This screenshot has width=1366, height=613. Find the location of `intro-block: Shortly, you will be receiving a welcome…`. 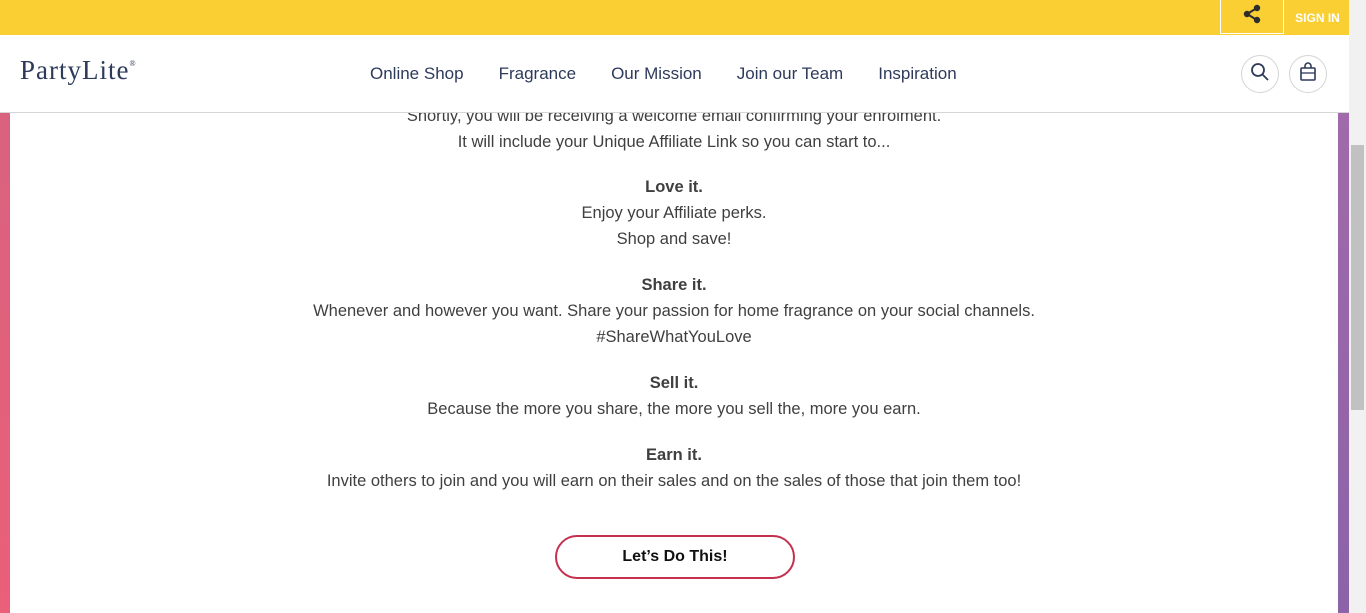

intro-block: Shortly, you will be receiving a welcome… is located at coordinates (674, 134).